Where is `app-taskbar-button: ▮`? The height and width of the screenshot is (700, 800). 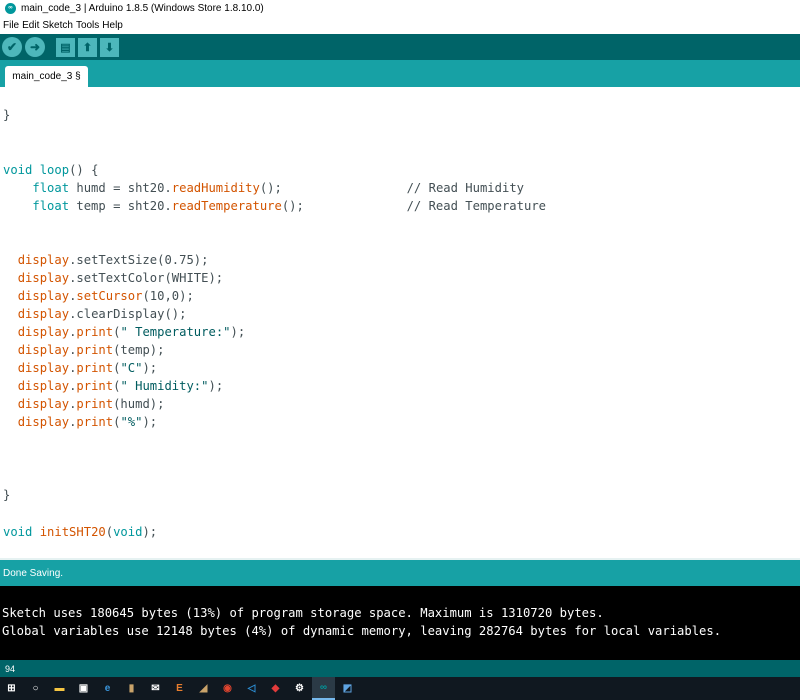 app-taskbar-button: ▮ is located at coordinates (131, 688).